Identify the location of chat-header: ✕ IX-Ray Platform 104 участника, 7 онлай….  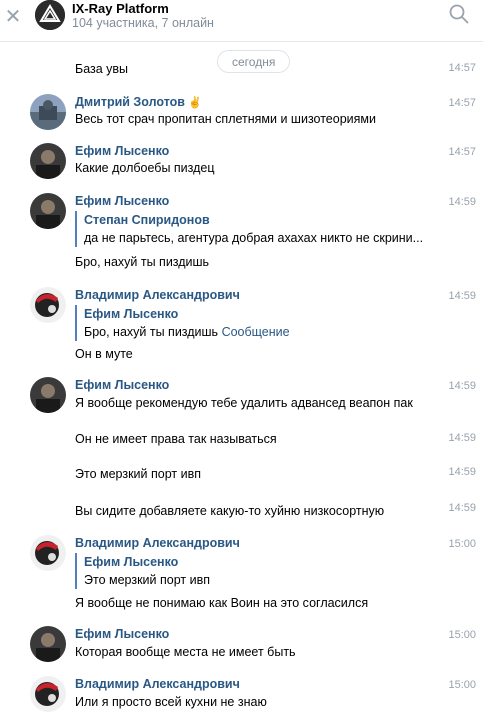
(241, 21).